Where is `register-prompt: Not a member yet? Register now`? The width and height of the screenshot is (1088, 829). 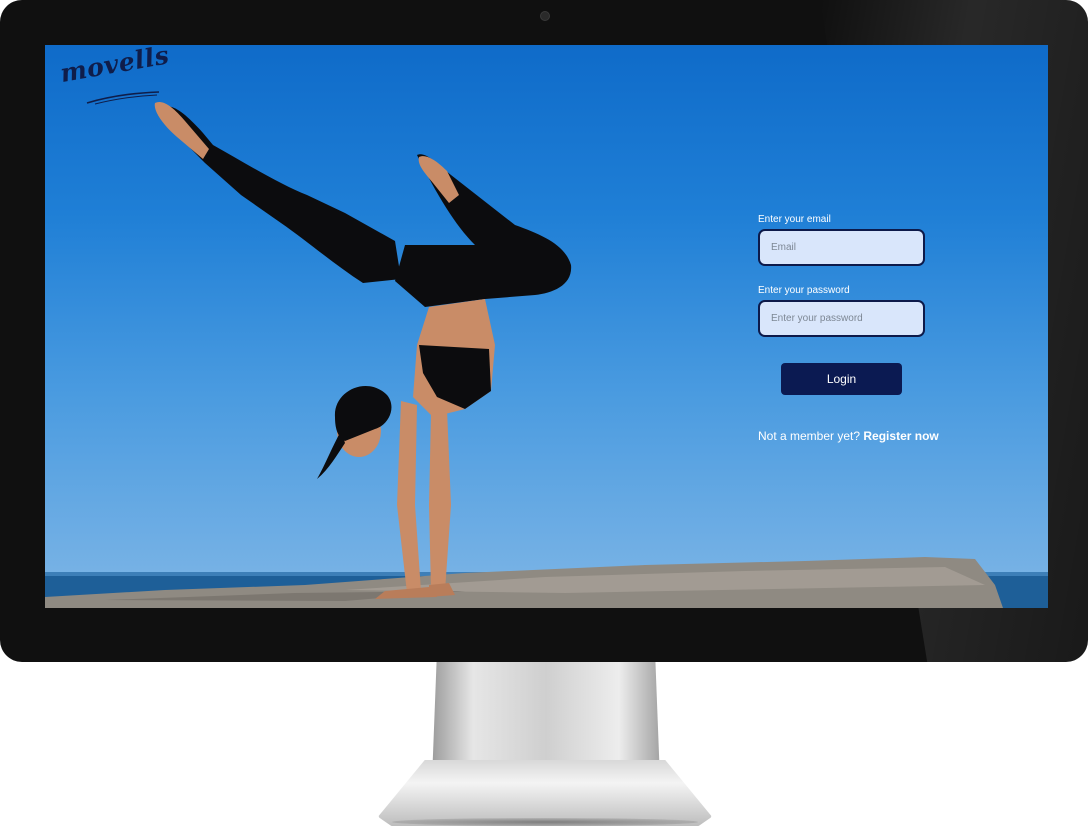 register-prompt: Not a member yet? Register now is located at coordinates (848, 436).